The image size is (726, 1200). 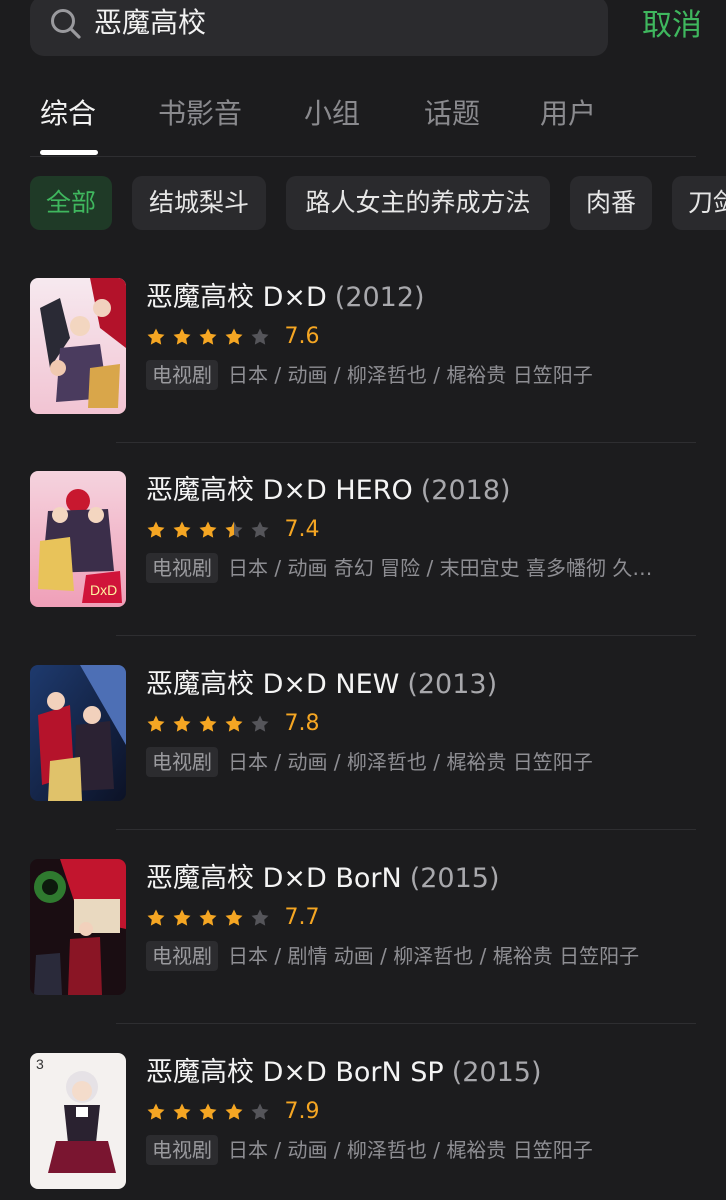 What do you see at coordinates (328, 490) in the screenshot?
I see `result-title: 恶魔高校 D×D HERO (2018)` at bounding box center [328, 490].